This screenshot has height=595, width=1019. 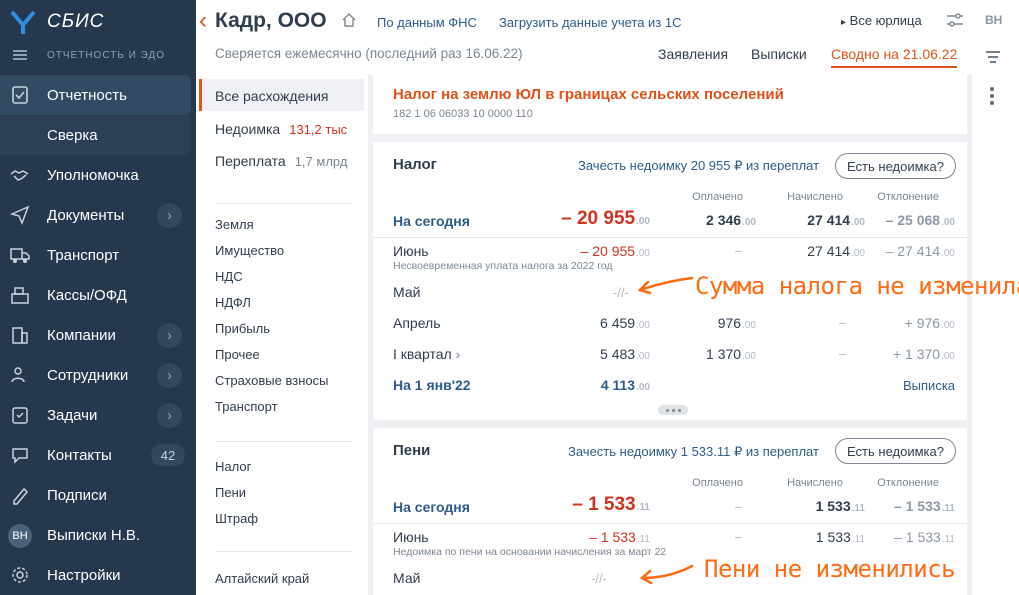 I want to click on nav-item-cash: Кассы/ОФД, so click(x=98, y=295).